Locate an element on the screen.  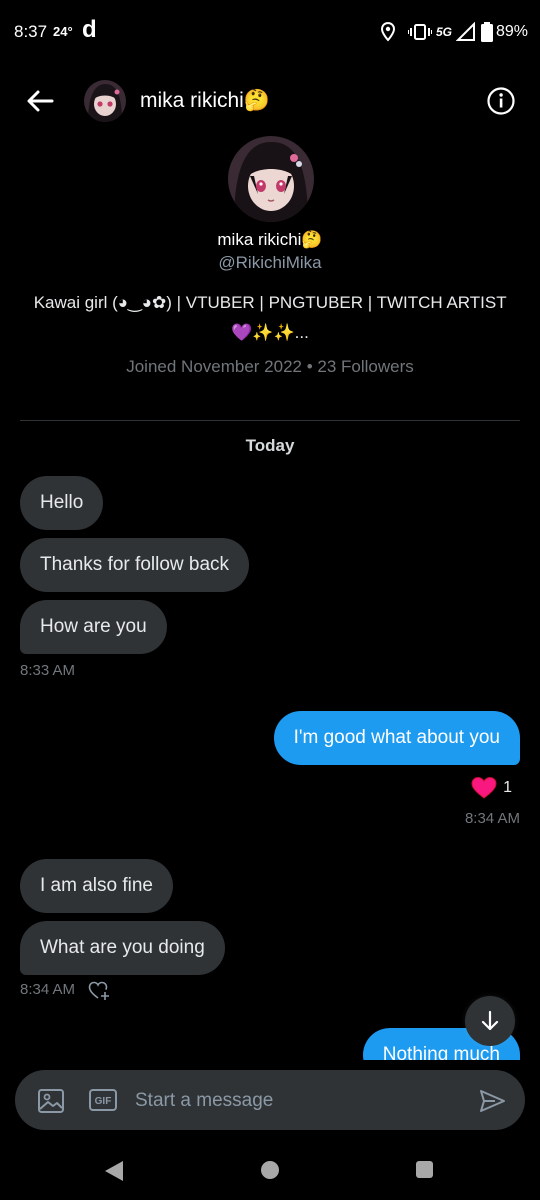
incoming-message: How are you is located at coordinates (93, 627).